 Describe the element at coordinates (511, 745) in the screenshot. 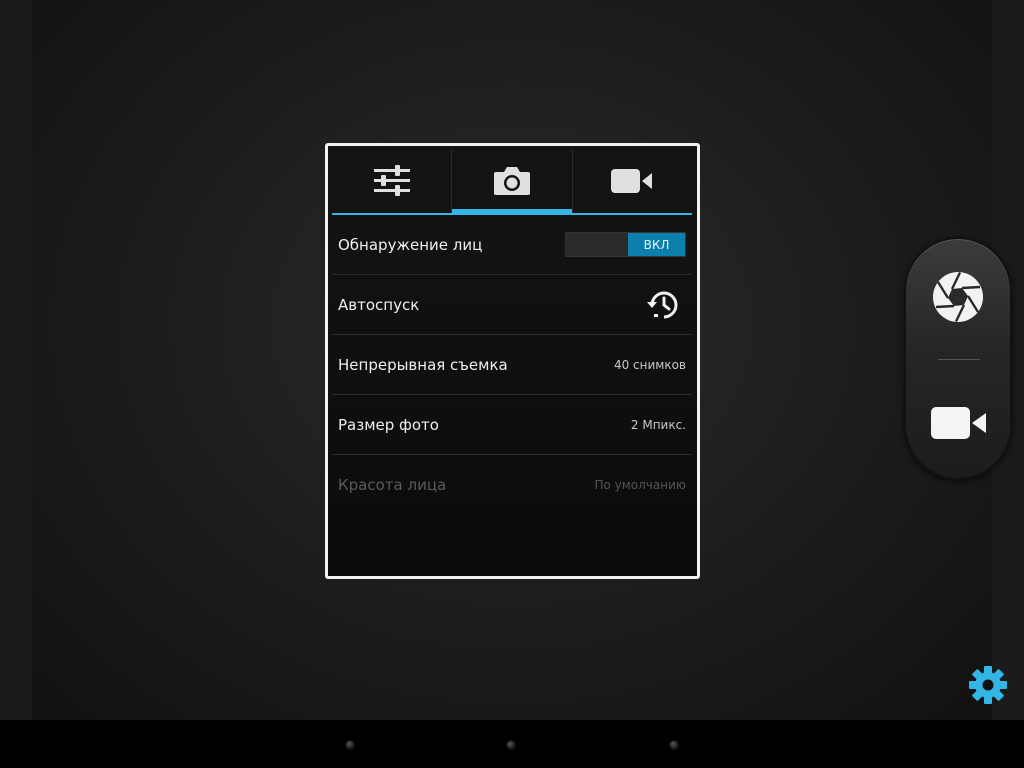

I see `nav-home-button` at that location.